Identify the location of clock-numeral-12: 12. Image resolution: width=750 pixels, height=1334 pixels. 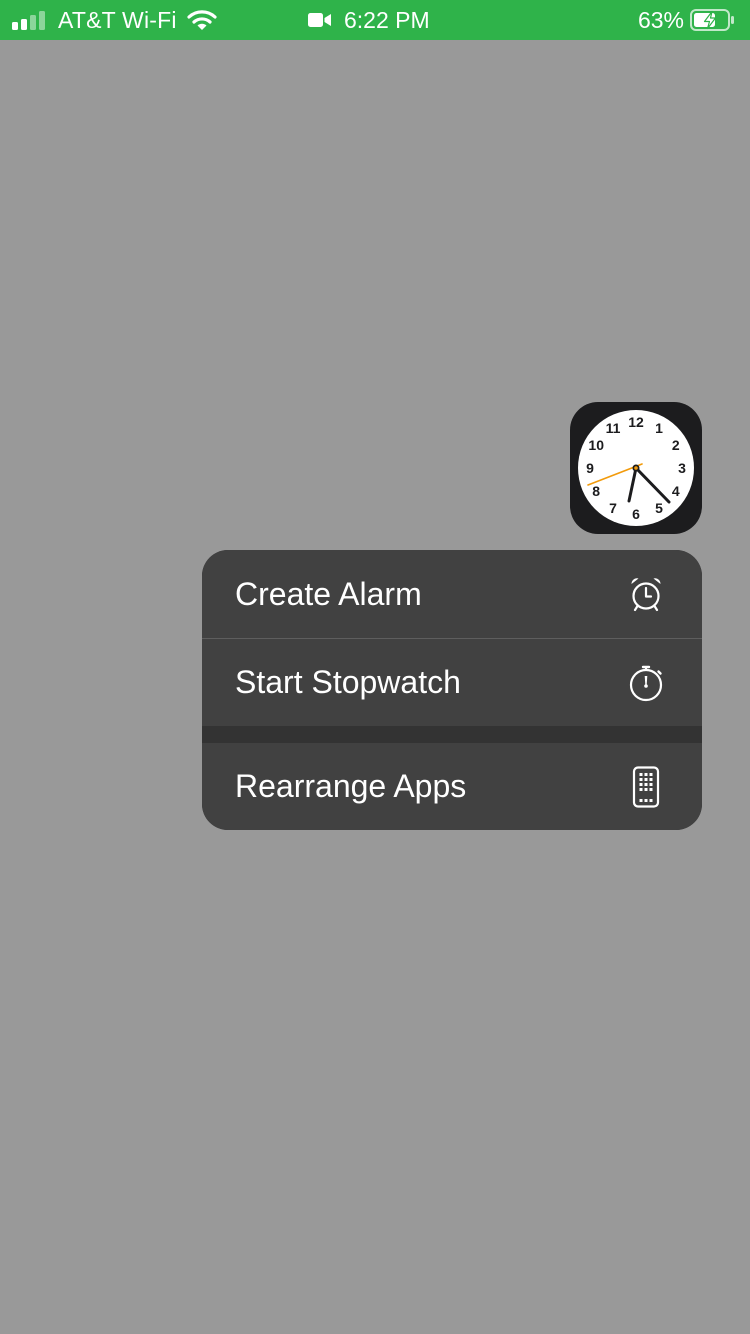
(636, 422).